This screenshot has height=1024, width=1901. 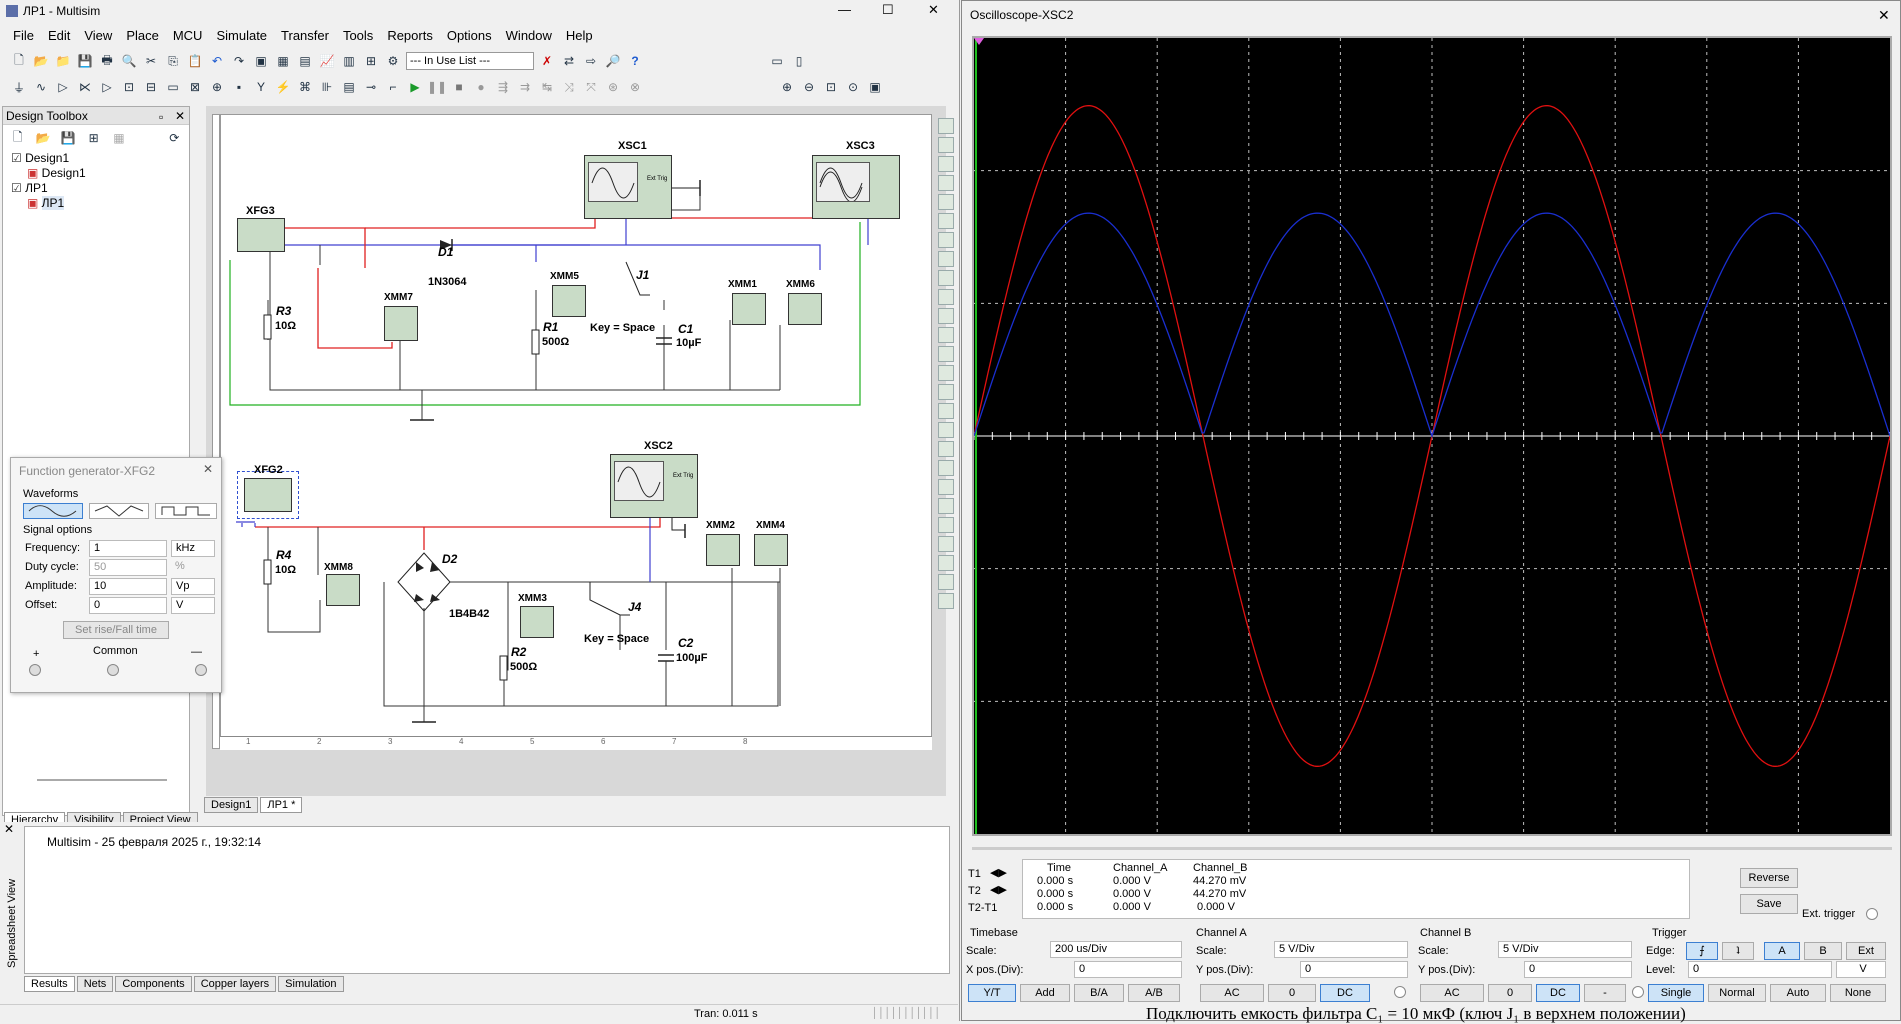 What do you see at coordinates (235, 984) in the screenshot?
I see `spreadsheet-tab: Copper layers` at bounding box center [235, 984].